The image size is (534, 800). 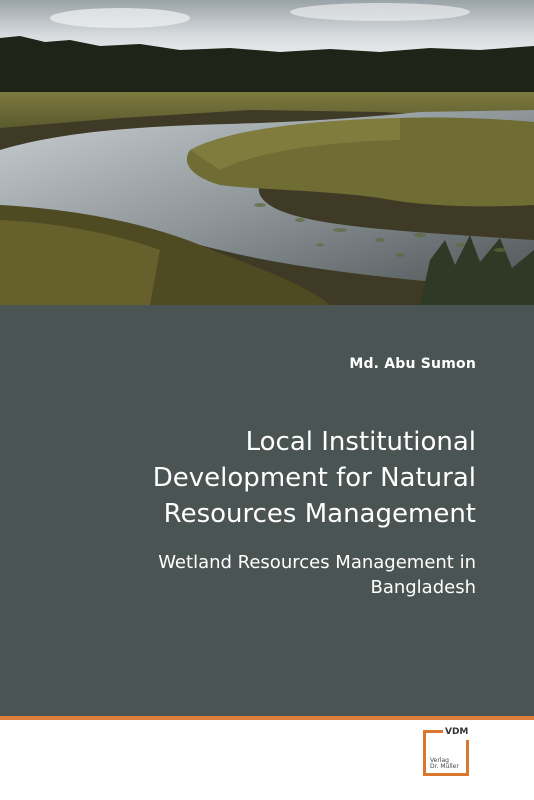 I want to click on logo-text: VDM, so click(x=457, y=732).